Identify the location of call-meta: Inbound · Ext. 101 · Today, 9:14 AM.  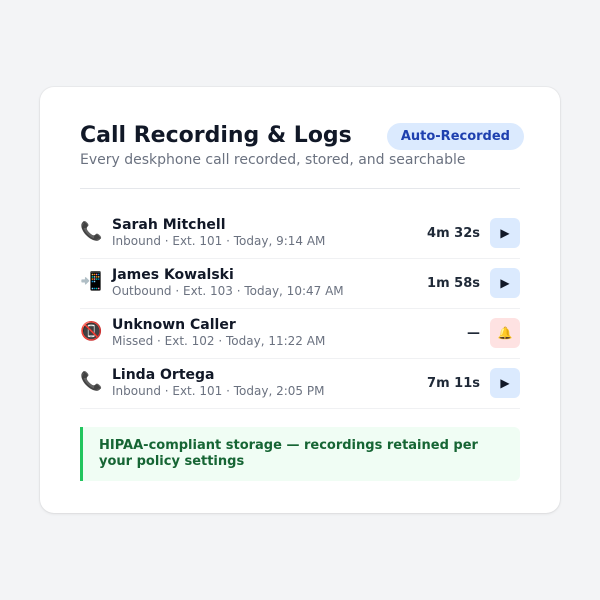
(219, 241).